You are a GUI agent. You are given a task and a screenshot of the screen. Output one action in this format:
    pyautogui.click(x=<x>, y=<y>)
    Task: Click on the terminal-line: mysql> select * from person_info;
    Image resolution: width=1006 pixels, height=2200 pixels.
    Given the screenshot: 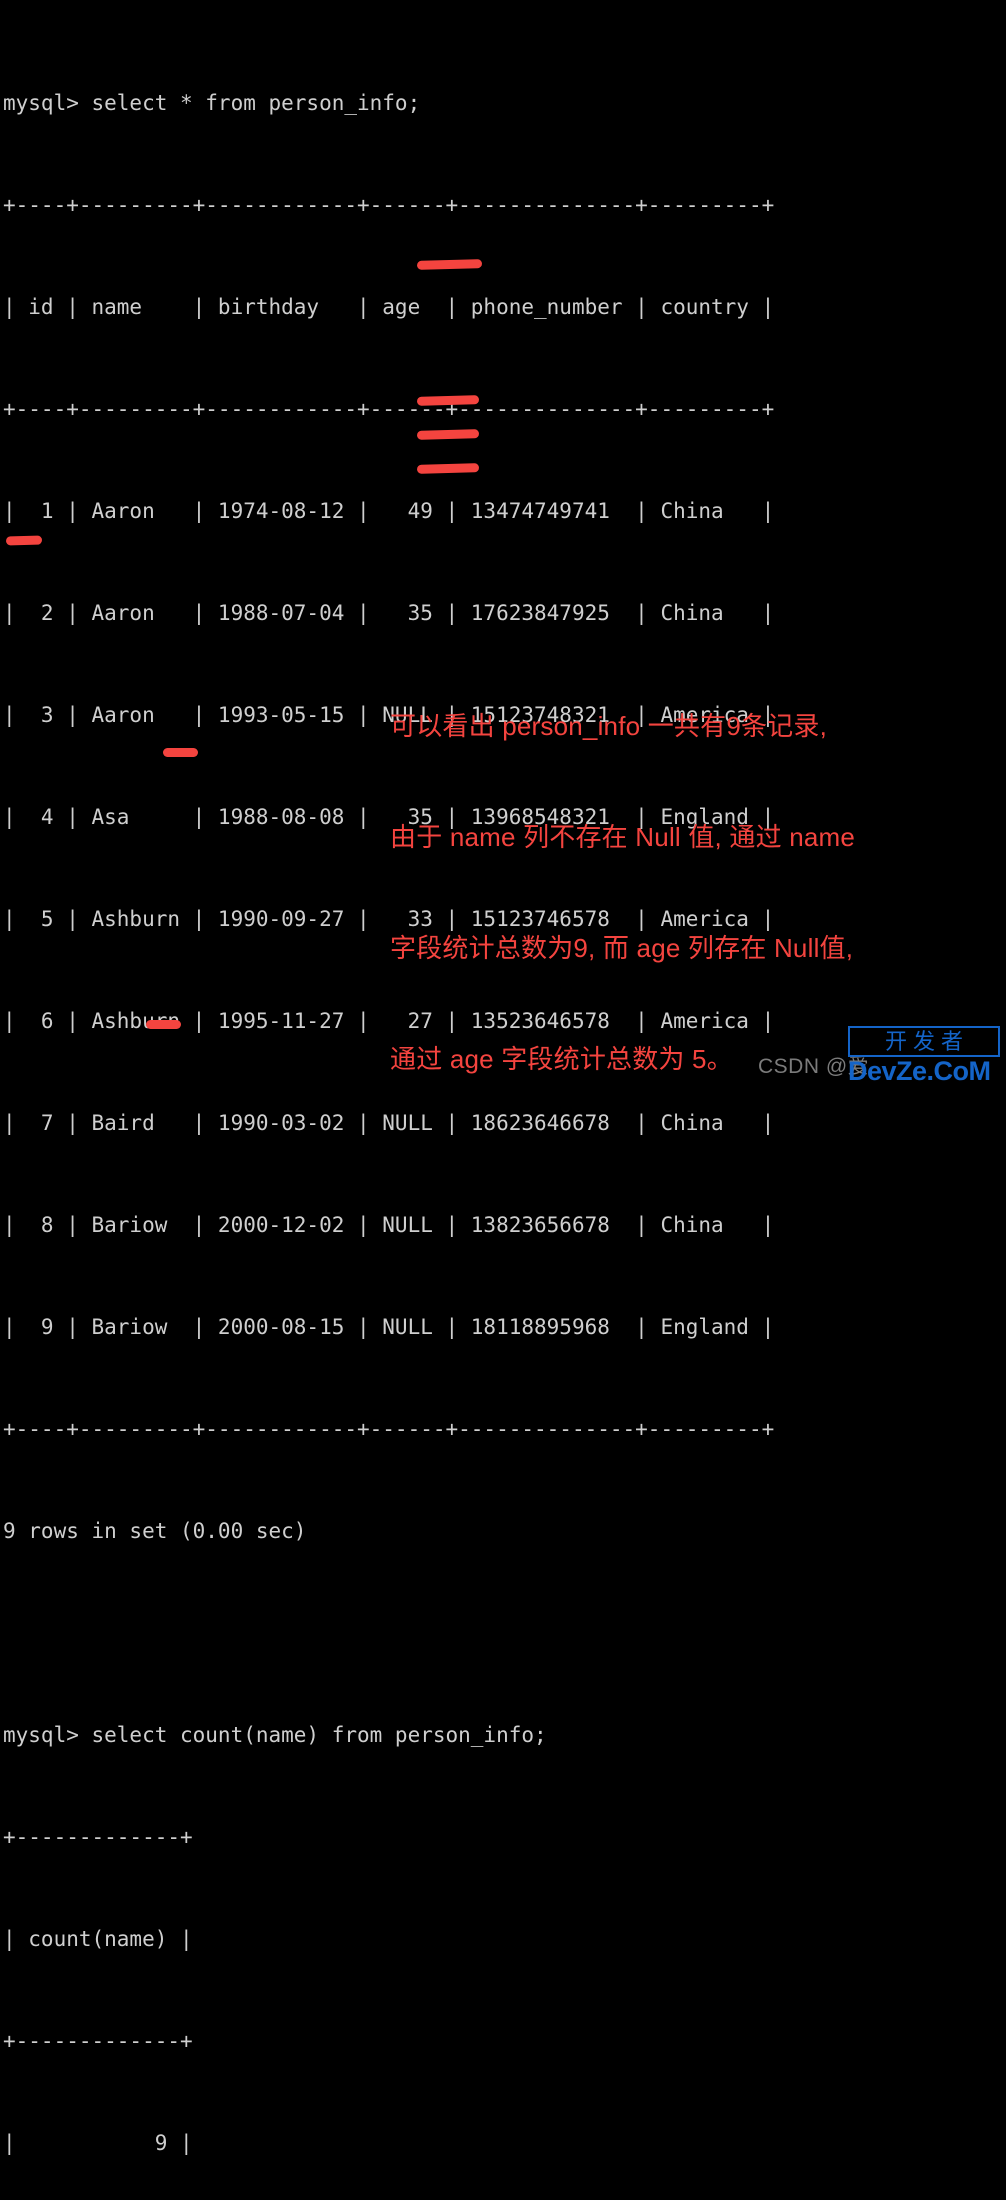 What is the action you would take?
    pyautogui.click(x=212, y=103)
    